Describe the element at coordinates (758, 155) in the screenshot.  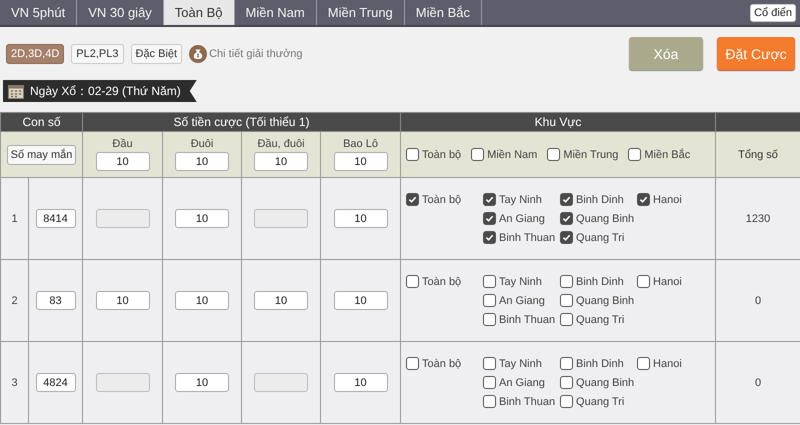
I see `column-header: Tổng số` at that location.